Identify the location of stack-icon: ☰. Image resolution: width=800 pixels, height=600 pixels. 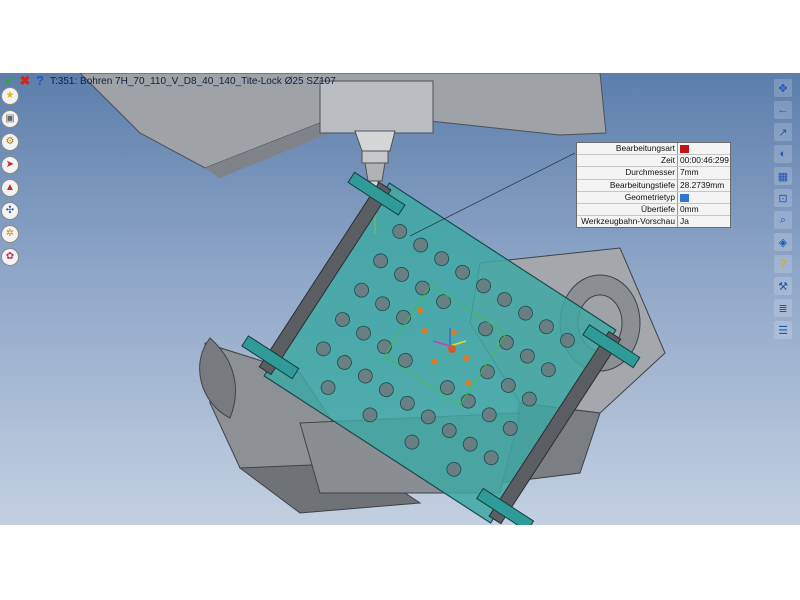
(783, 330).